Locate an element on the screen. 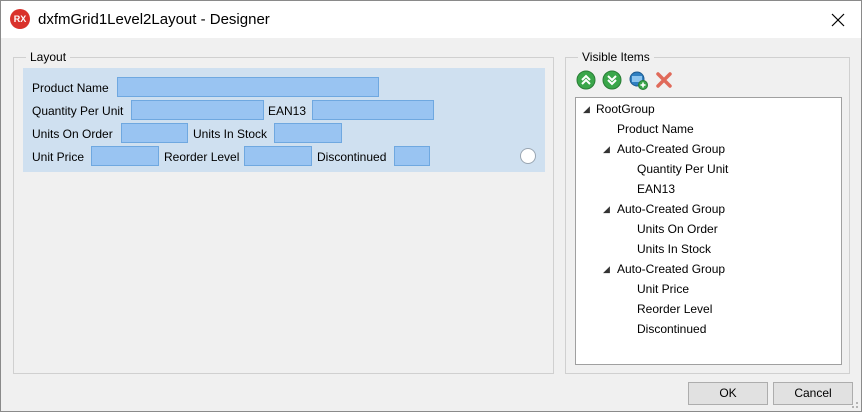 This screenshot has height=412, width=862. visible-items-caption: Visible Items is located at coordinates (616, 57).